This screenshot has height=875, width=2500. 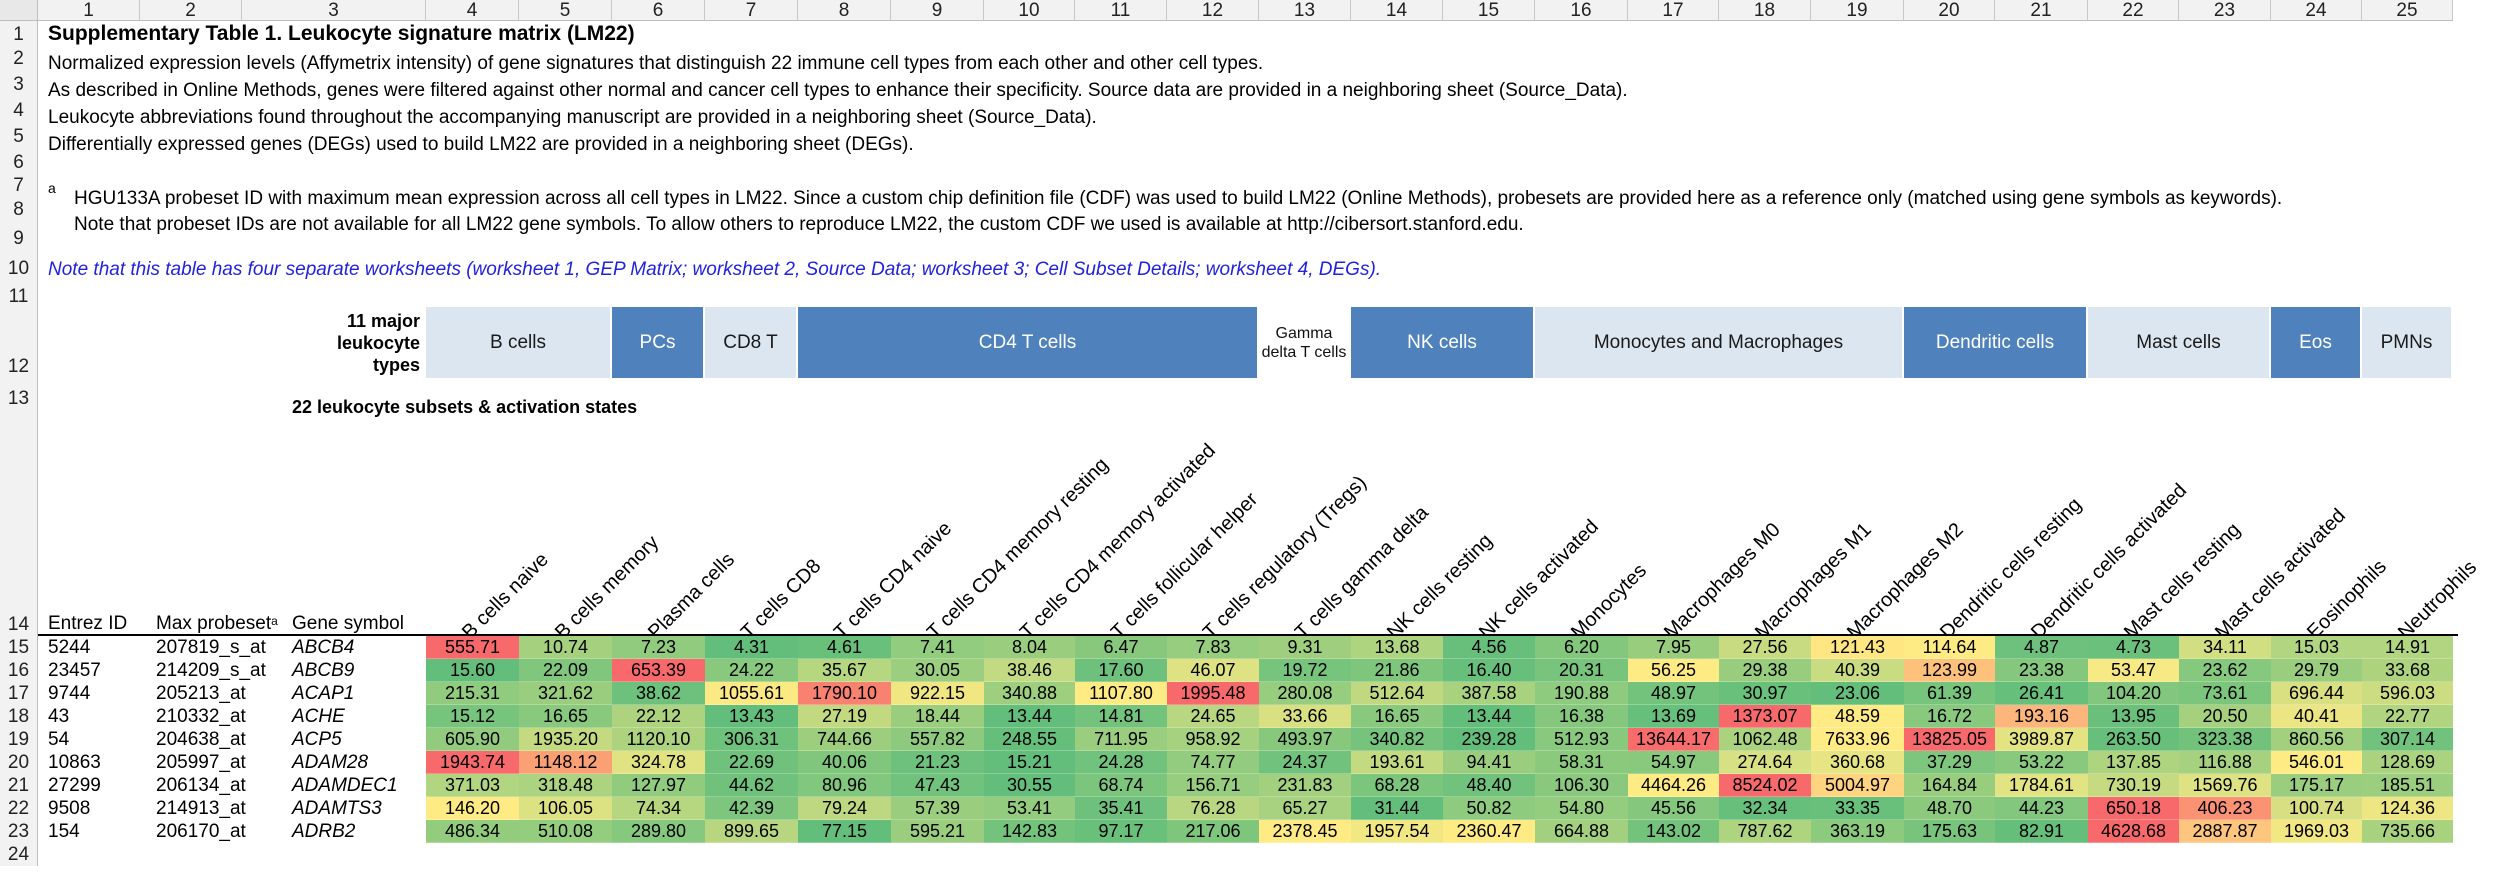 I want to click on column-header-22: 22, so click(x=2133, y=10).